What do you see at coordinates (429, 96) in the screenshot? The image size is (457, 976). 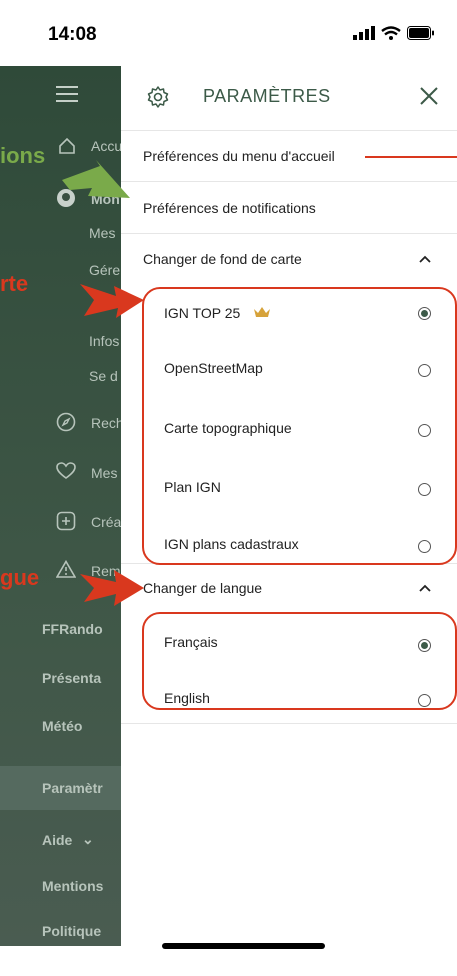 I see `close-icon` at bounding box center [429, 96].